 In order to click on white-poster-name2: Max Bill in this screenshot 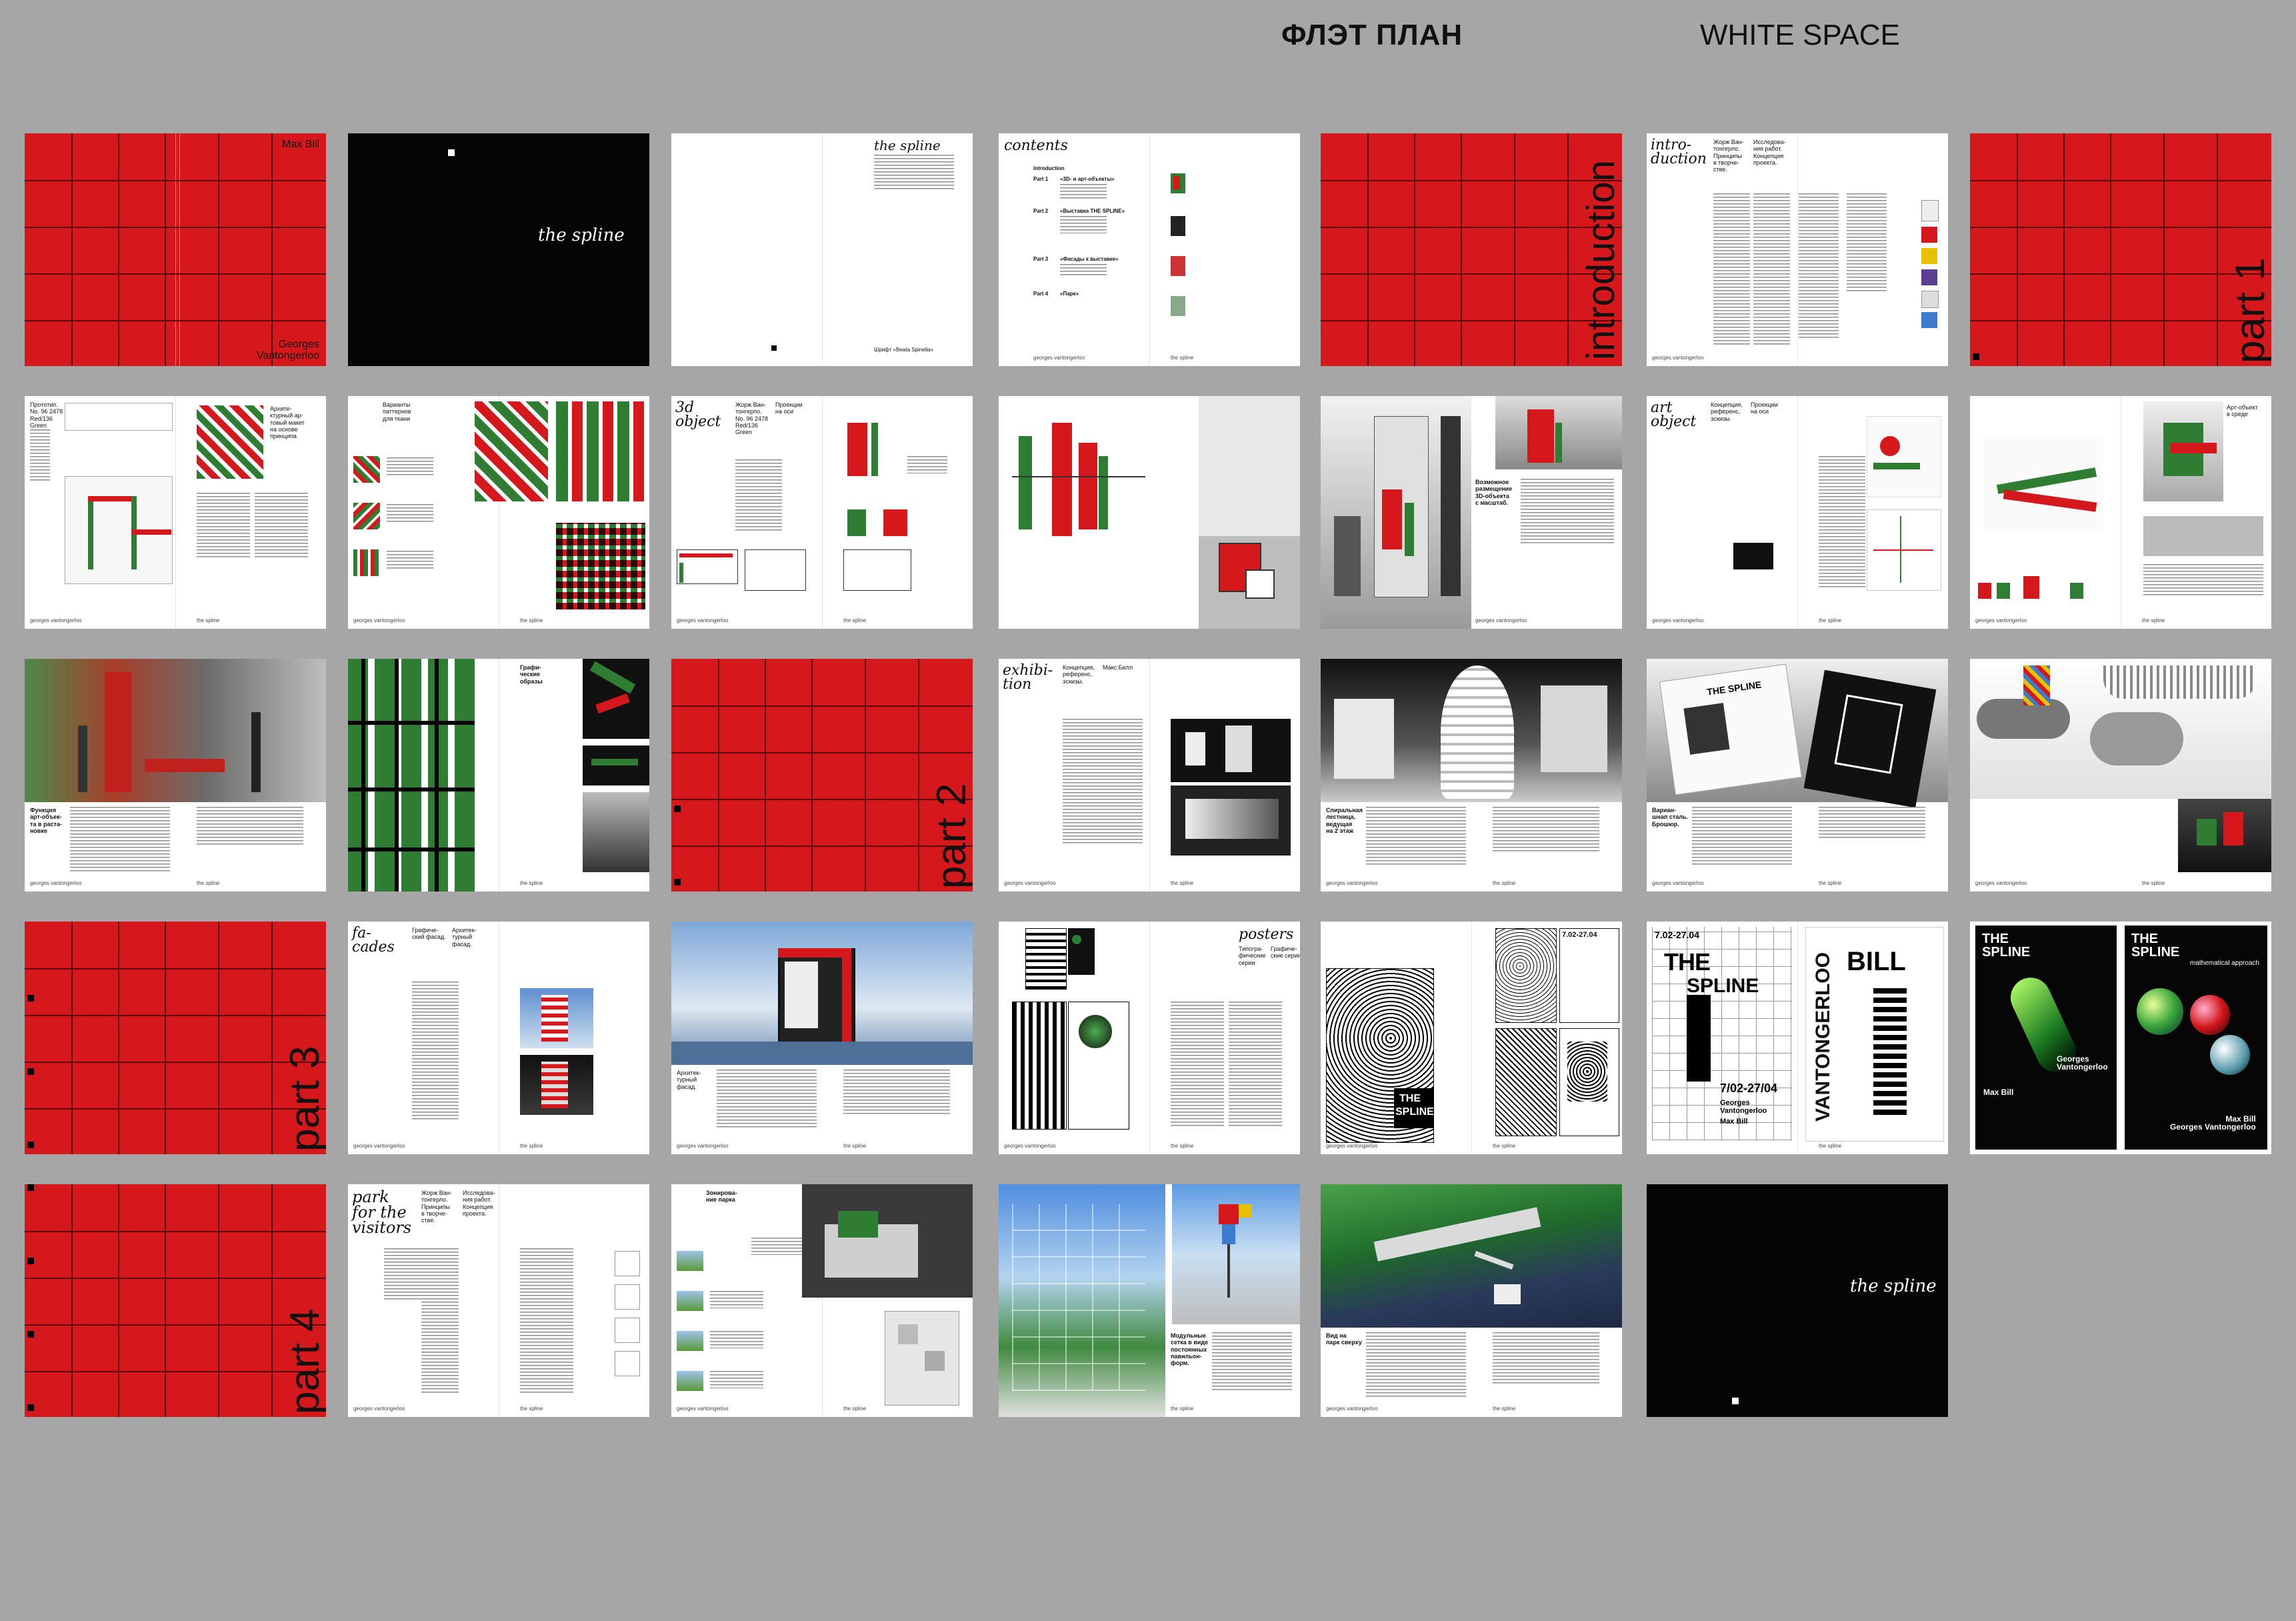, I will do `click(1734, 1122)`.